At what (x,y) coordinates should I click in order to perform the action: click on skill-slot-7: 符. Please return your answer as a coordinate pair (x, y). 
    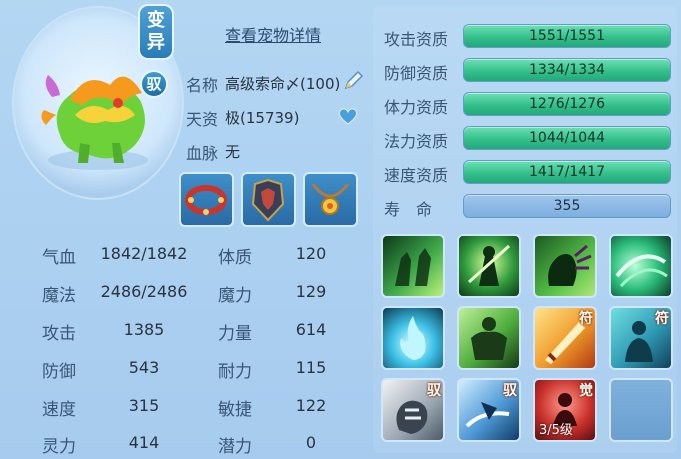
    Looking at the image, I should click on (565, 338).